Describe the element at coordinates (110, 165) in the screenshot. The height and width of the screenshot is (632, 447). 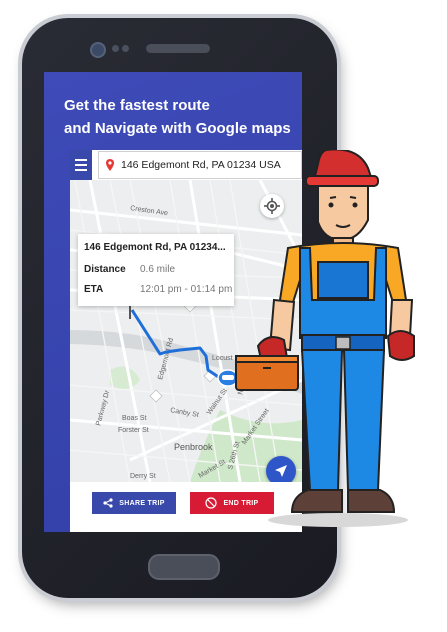
I see `map-pin-icon` at that location.